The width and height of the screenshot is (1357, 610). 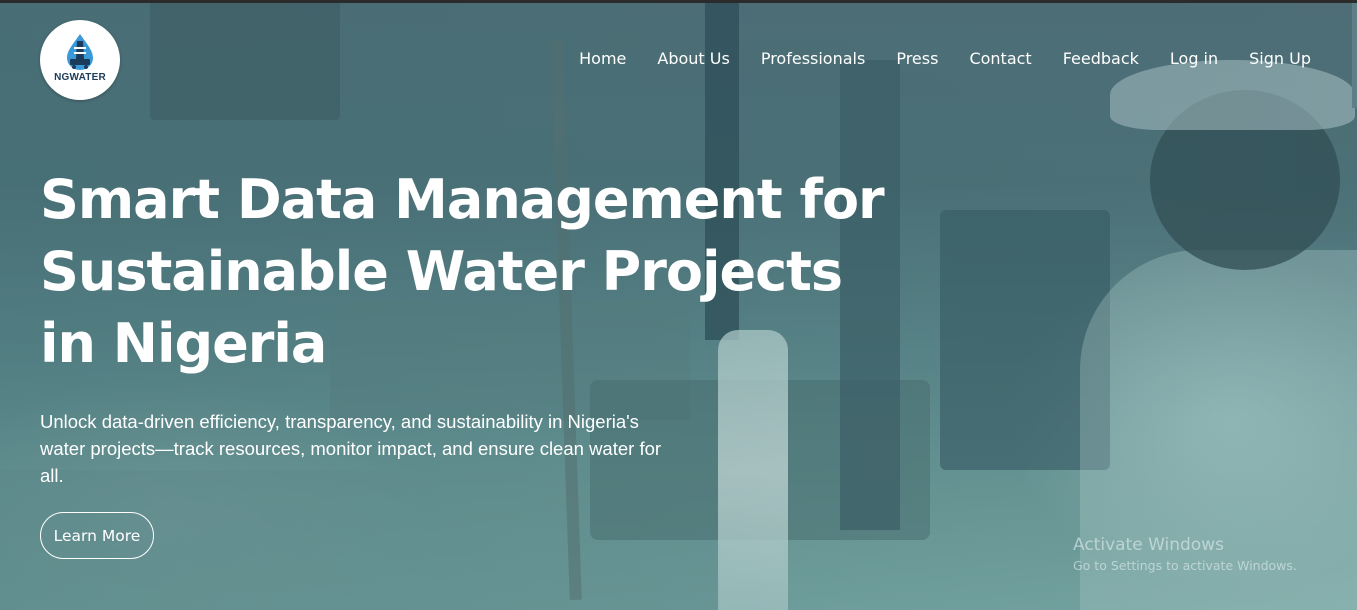 I want to click on nav-log-in: Log in, so click(x=1194, y=59).